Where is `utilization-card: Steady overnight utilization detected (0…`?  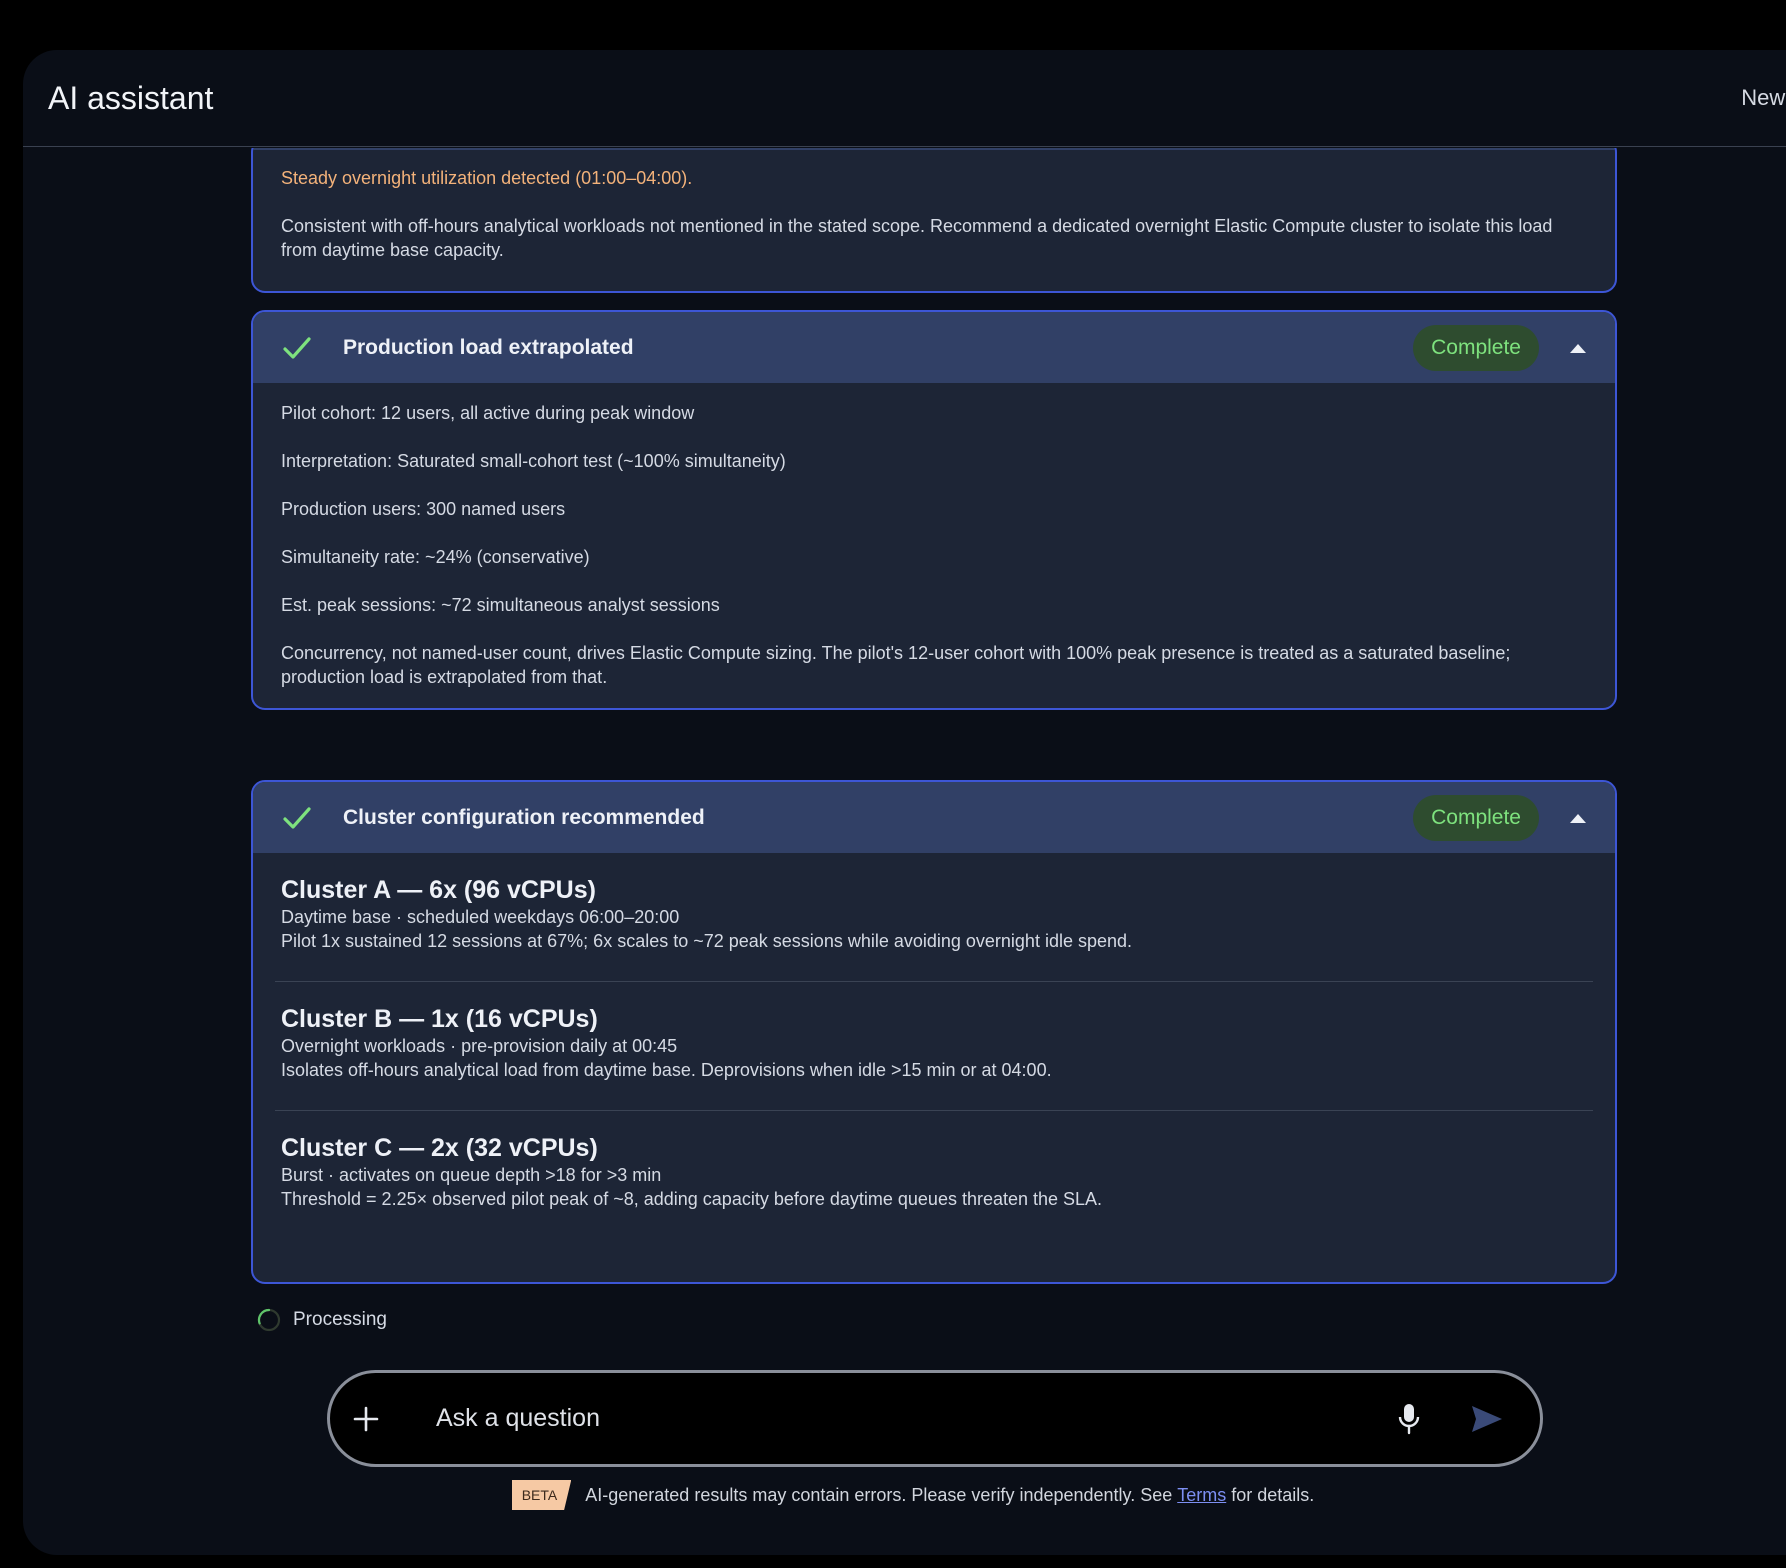 utilization-card: Steady overnight utilization detected (0… is located at coordinates (934, 220).